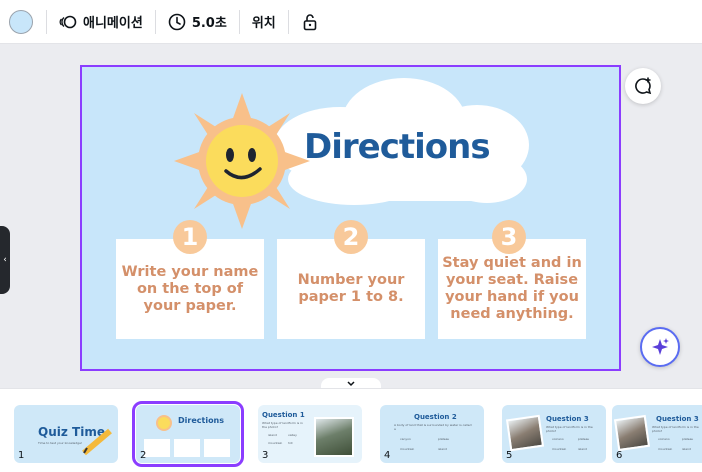  I want to click on color-swatch-button, so click(21, 21).